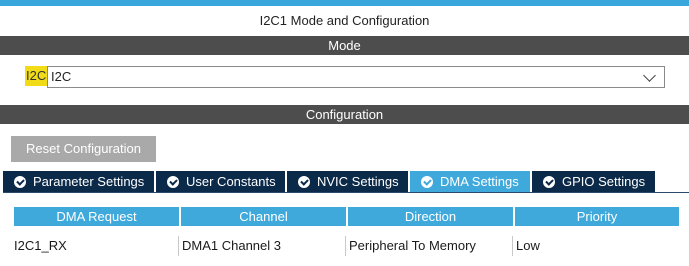 The width and height of the screenshot is (689, 266). What do you see at coordinates (358, 181) in the screenshot?
I see `tab-label: NVIC Settings` at bounding box center [358, 181].